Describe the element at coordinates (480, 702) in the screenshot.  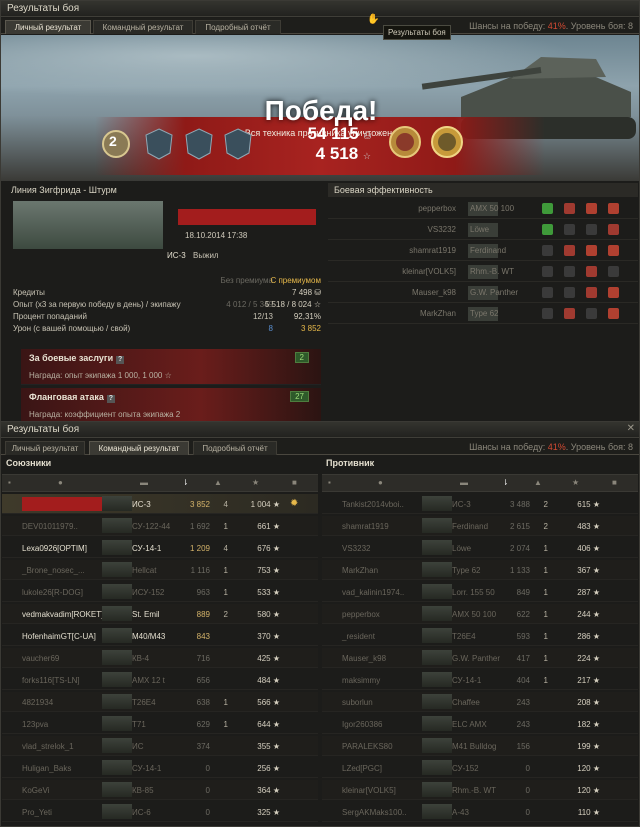
I see `table-row: suborlun Chaffee 243 208 ★` at that location.